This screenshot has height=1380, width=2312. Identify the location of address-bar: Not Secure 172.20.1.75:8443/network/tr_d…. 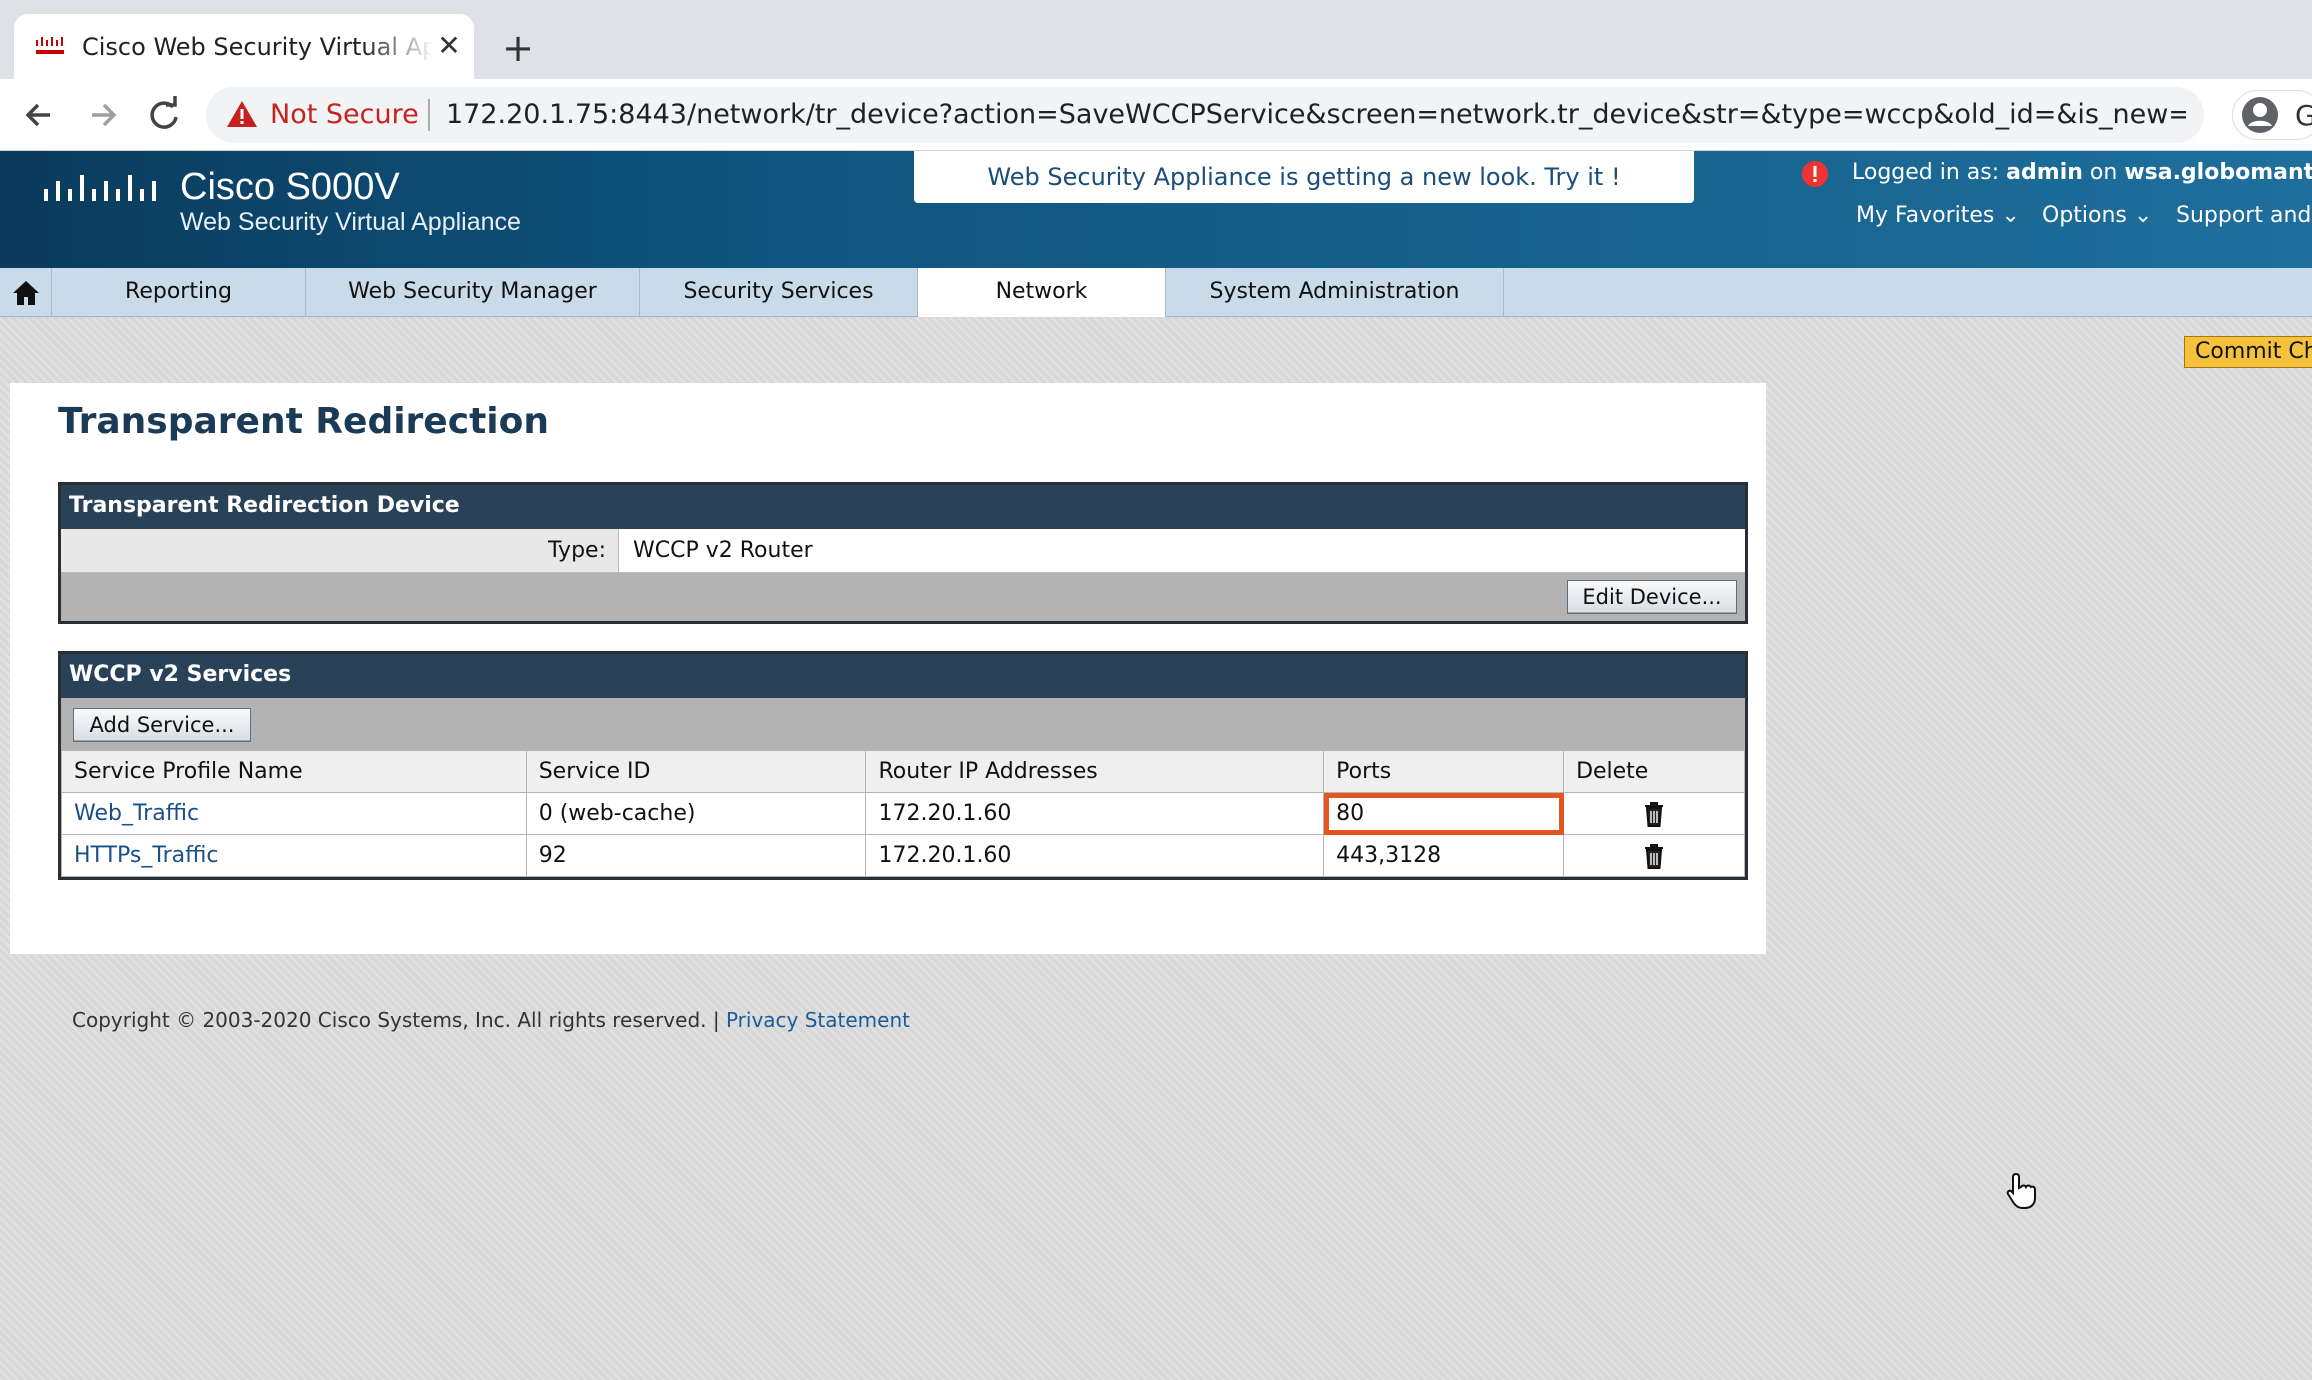
(1205, 115).